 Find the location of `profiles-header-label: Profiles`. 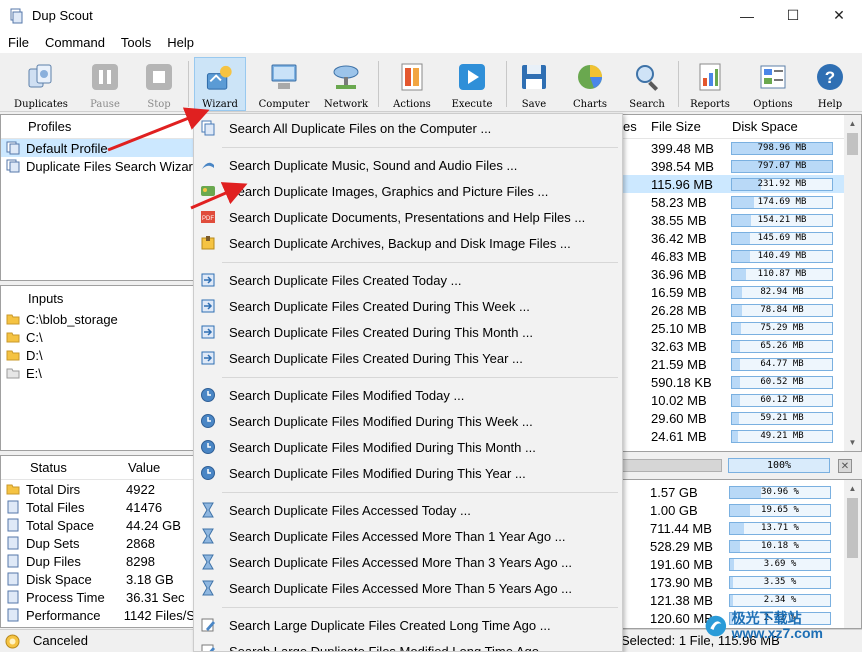

profiles-header-label: Profiles is located at coordinates (50, 126).